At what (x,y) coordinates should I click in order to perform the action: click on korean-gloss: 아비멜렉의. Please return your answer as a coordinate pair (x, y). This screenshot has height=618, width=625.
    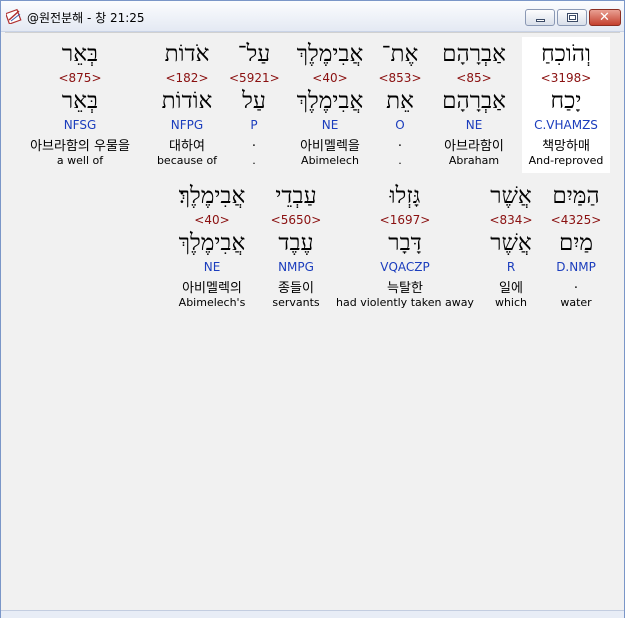
    Looking at the image, I should click on (212, 288).